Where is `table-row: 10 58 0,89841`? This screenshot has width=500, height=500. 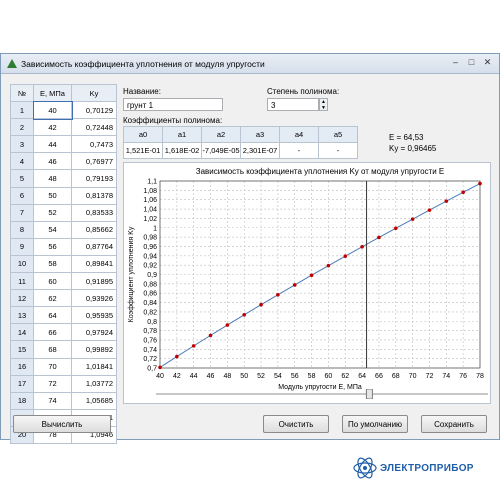 table-row: 10 58 0,89841 is located at coordinates (63, 264).